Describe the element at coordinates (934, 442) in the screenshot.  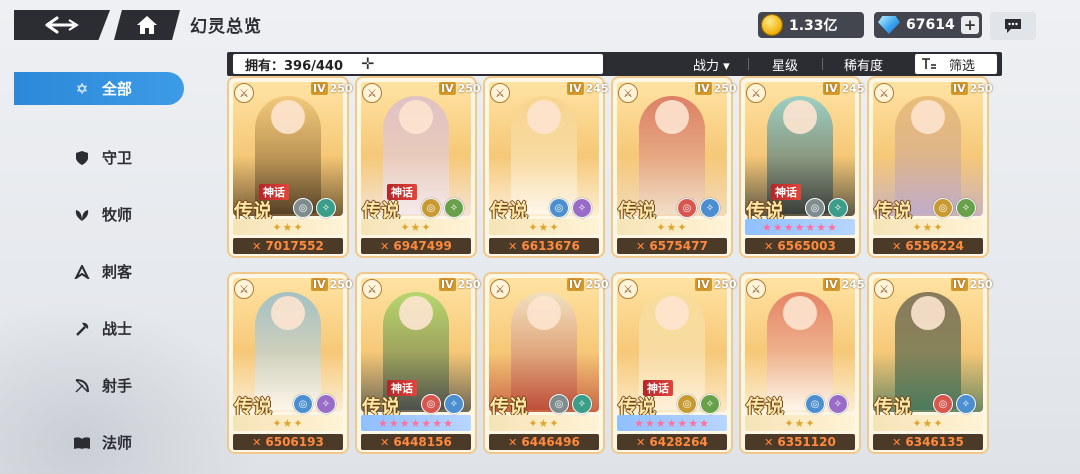
I see `power-value: 6346135` at that location.